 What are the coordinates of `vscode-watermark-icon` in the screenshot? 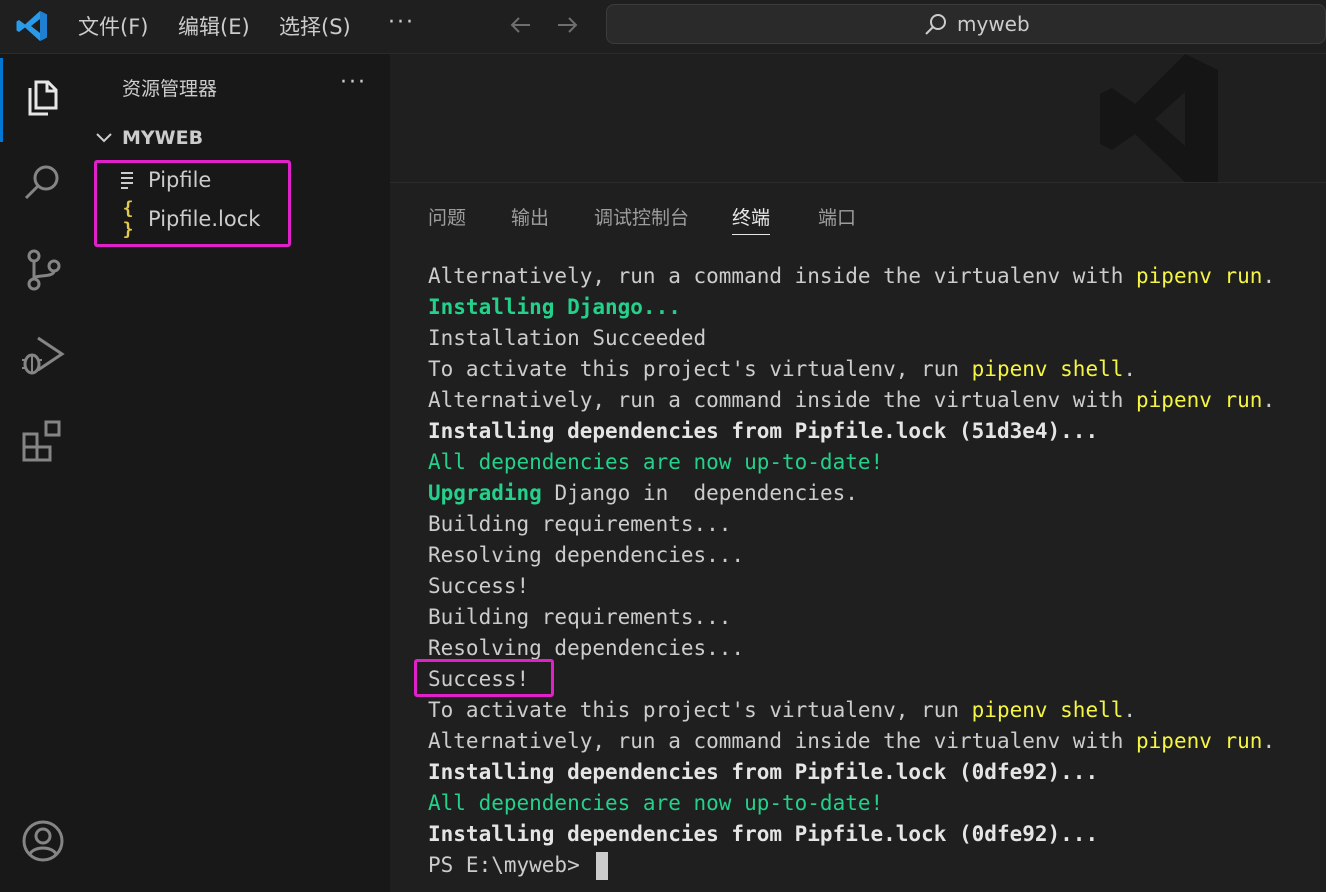 It's located at (1159, 118).